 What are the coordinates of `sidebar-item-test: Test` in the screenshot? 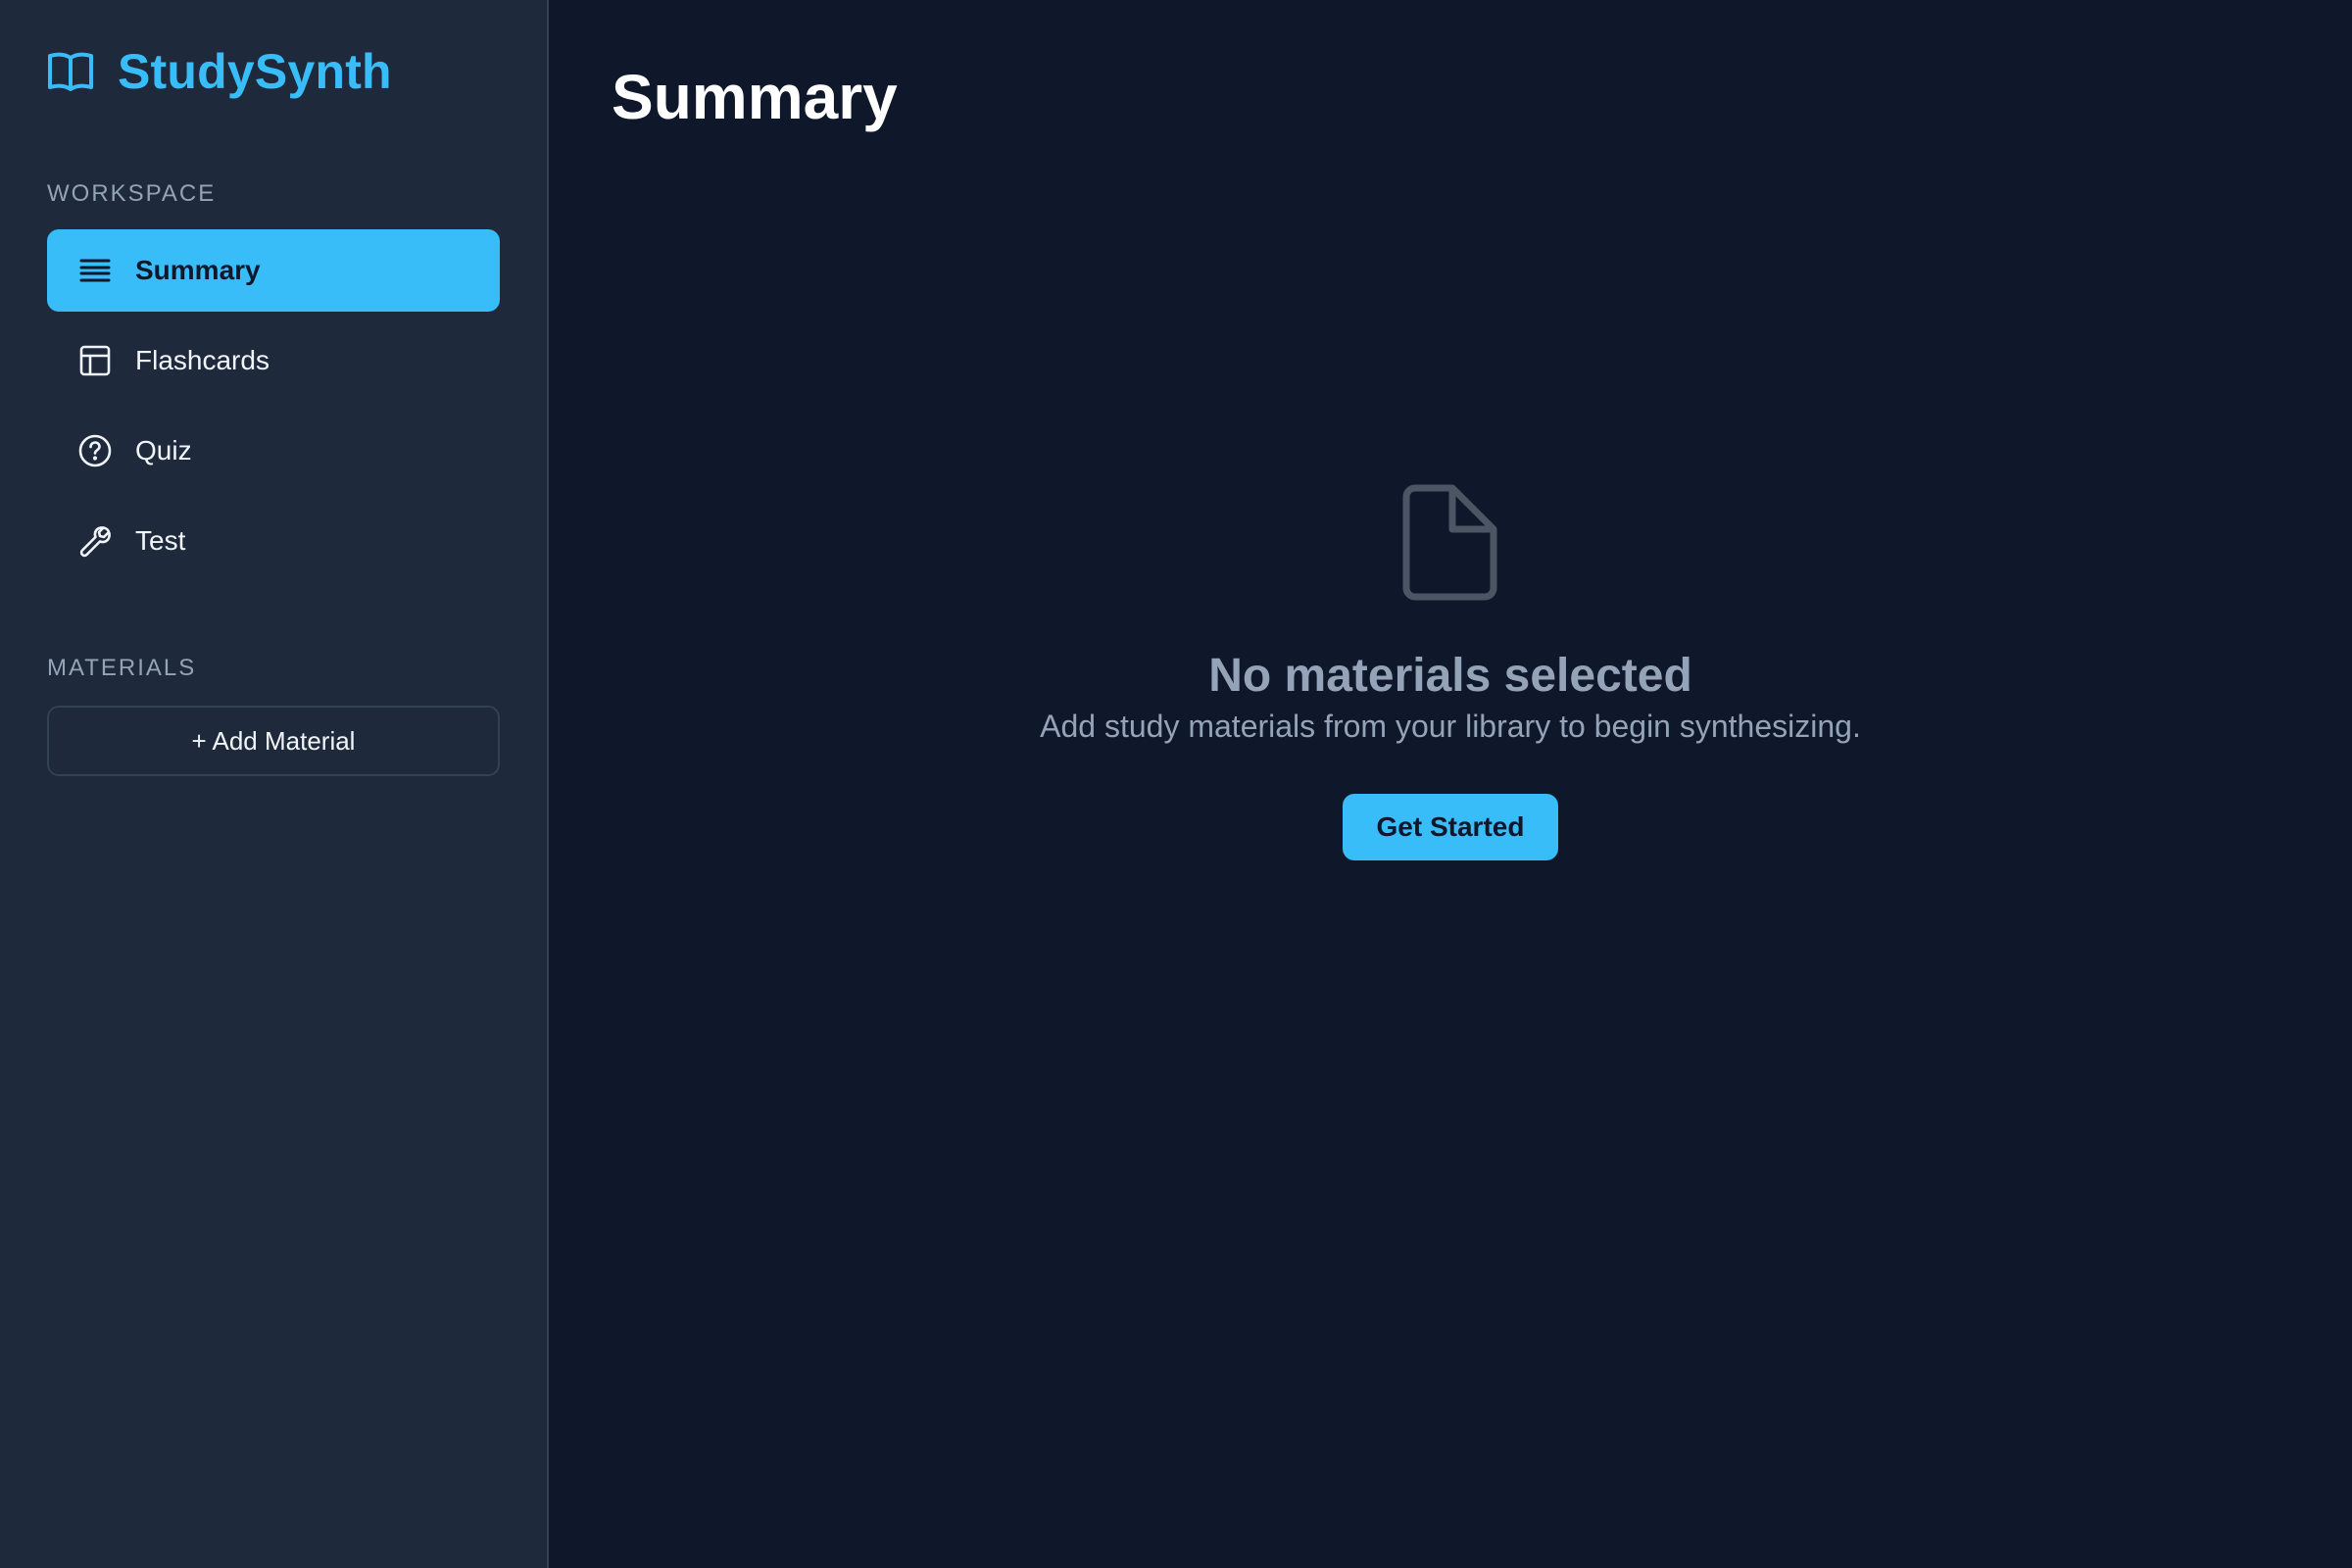 It's located at (273, 541).